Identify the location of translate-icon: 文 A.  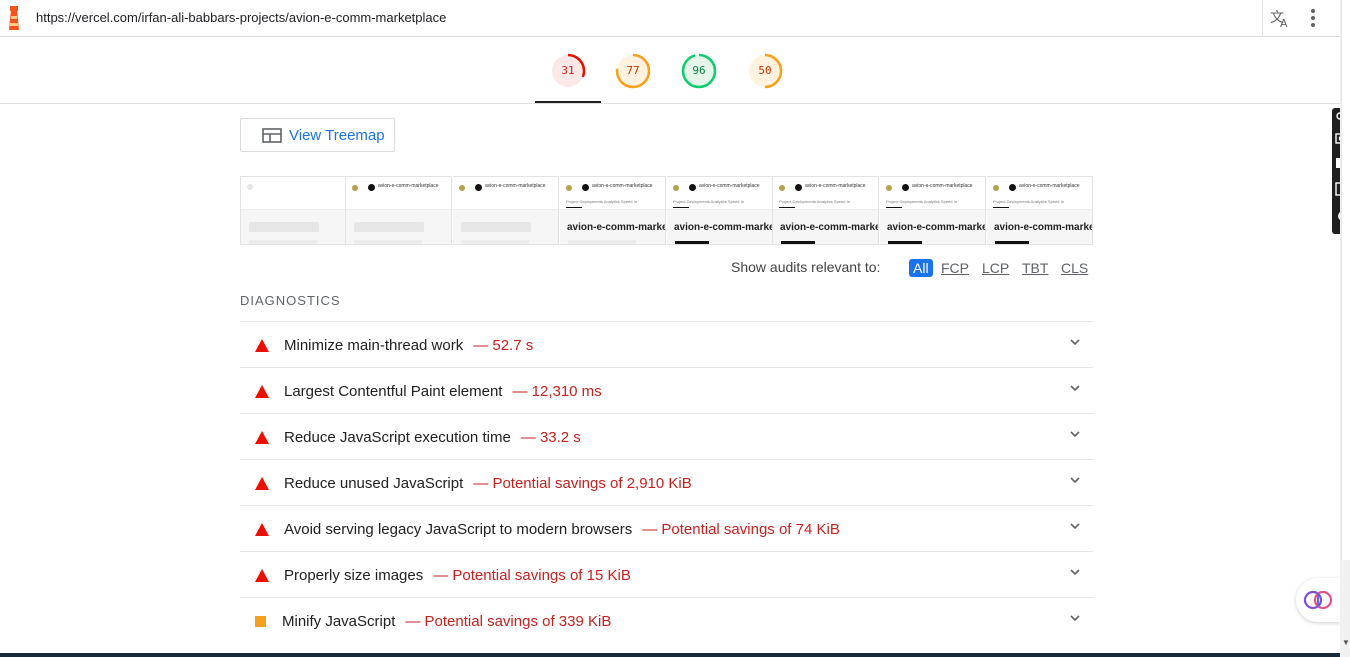
(1279, 20).